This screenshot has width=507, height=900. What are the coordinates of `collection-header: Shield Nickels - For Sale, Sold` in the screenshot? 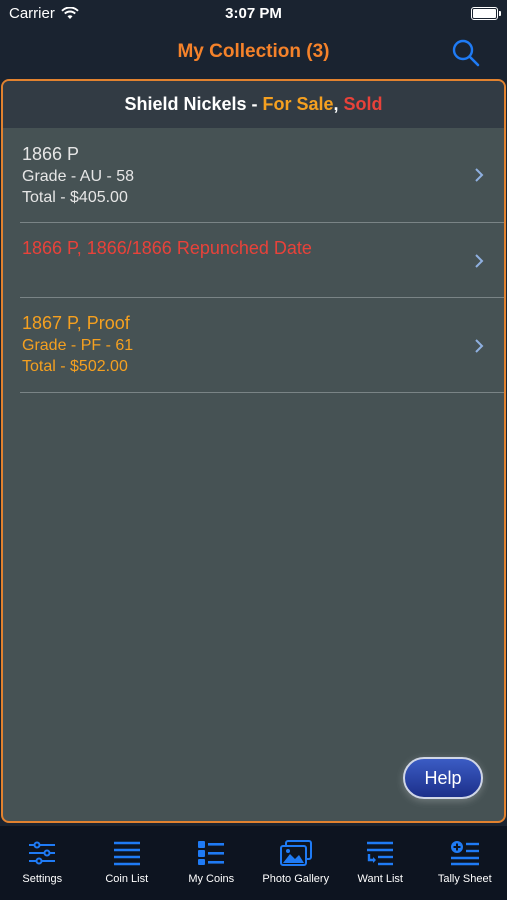 It's located at (253, 104).